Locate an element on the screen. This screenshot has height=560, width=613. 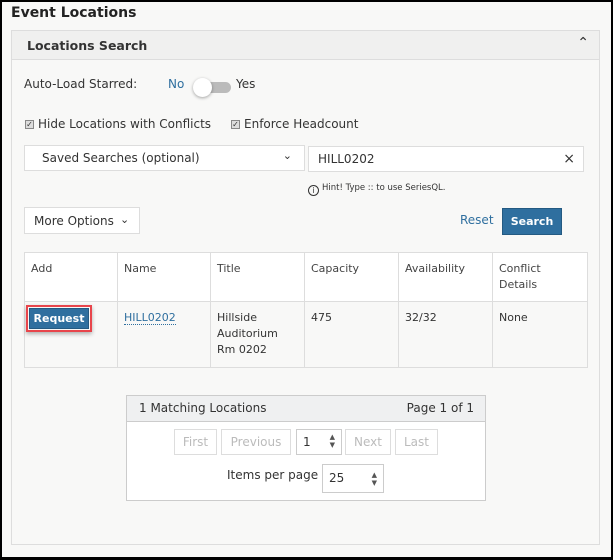
items-per-page-value: 25 is located at coordinates (337, 478).